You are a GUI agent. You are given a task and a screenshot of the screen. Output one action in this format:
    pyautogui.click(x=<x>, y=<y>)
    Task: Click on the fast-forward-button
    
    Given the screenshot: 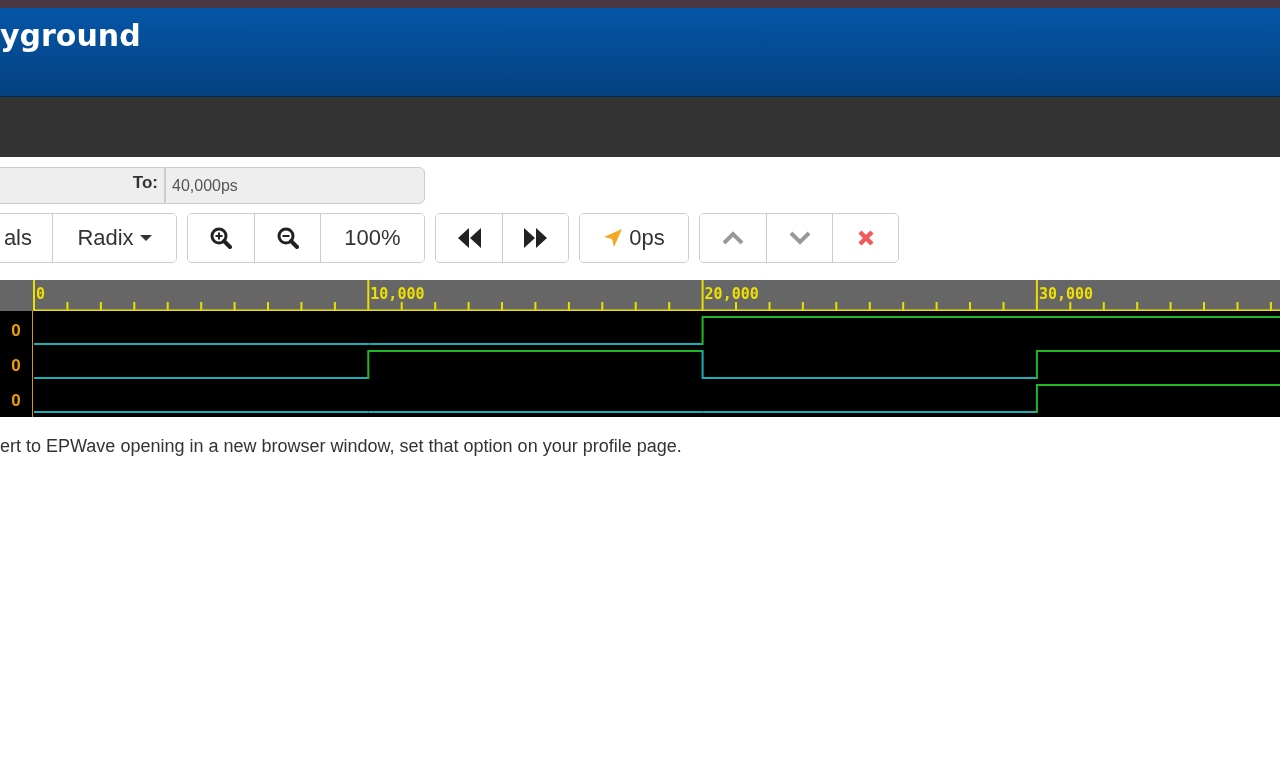 What is the action you would take?
    pyautogui.click(x=535, y=238)
    